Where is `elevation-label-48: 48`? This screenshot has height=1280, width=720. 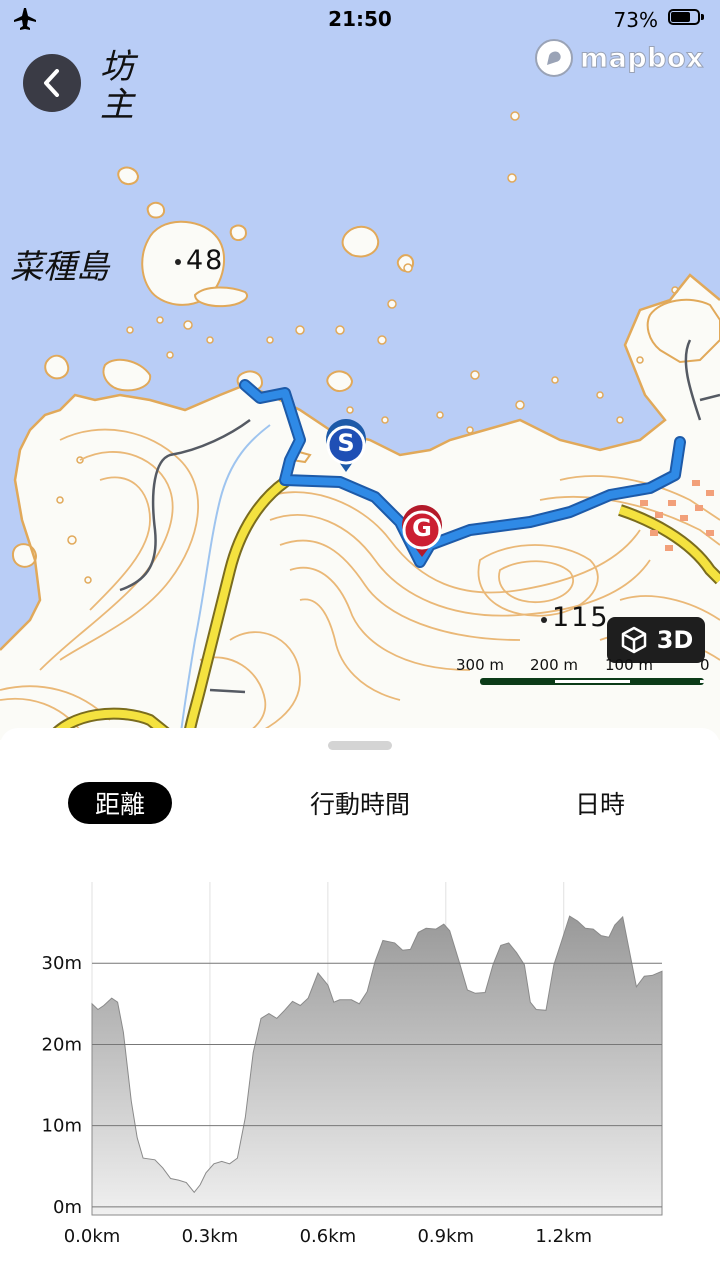 elevation-label-48: 48 is located at coordinates (205, 260).